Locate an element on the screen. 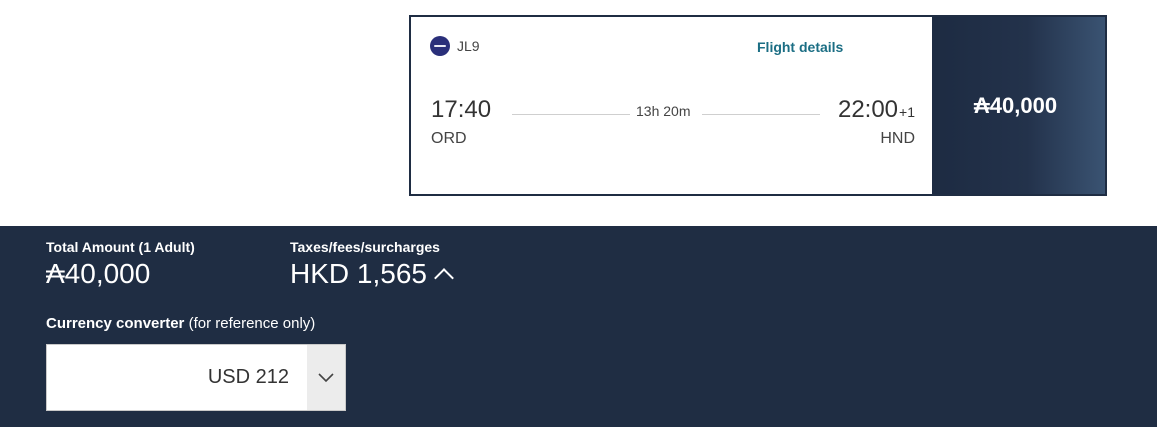 This screenshot has width=1157, height=427. arrival-airport: HND is located at coordinates (897, 138).